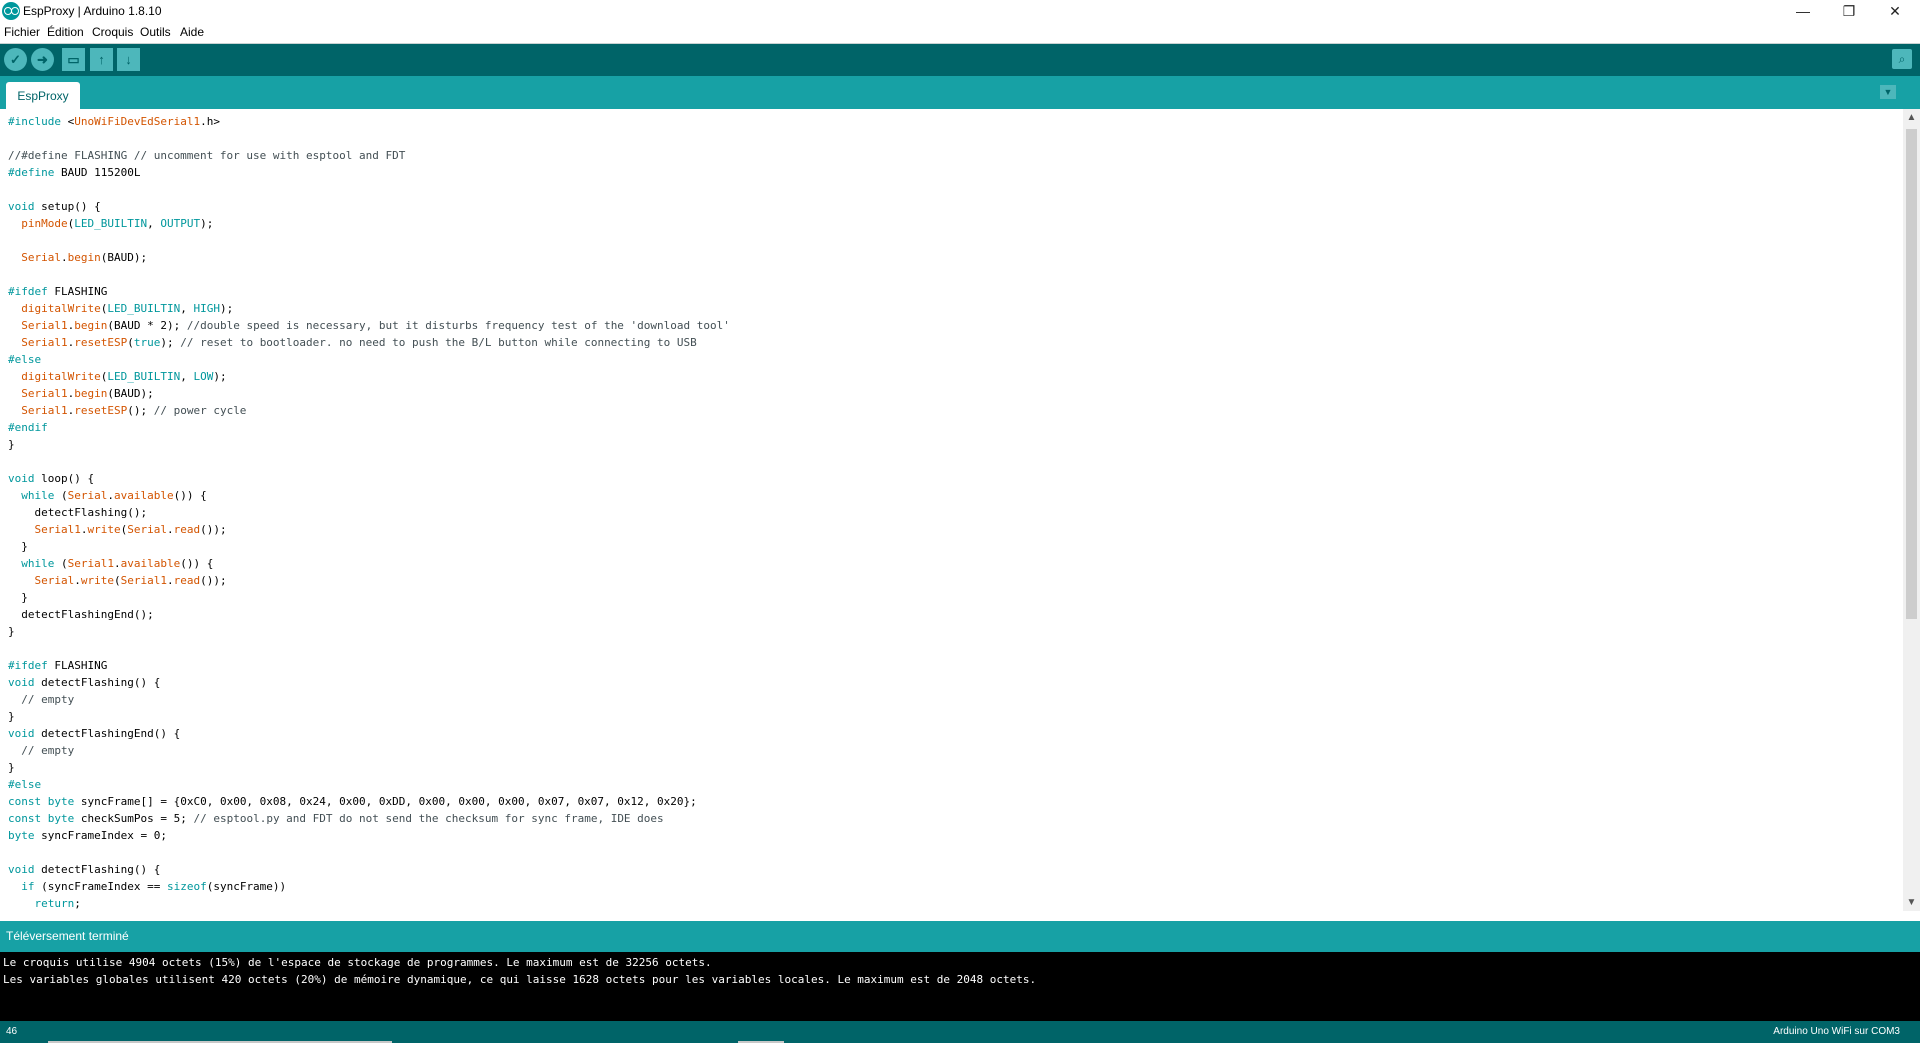 This screenshot has width=1920, height=1043. I want to click on serial-monitor-button: ⌕, so click(1902, 59).